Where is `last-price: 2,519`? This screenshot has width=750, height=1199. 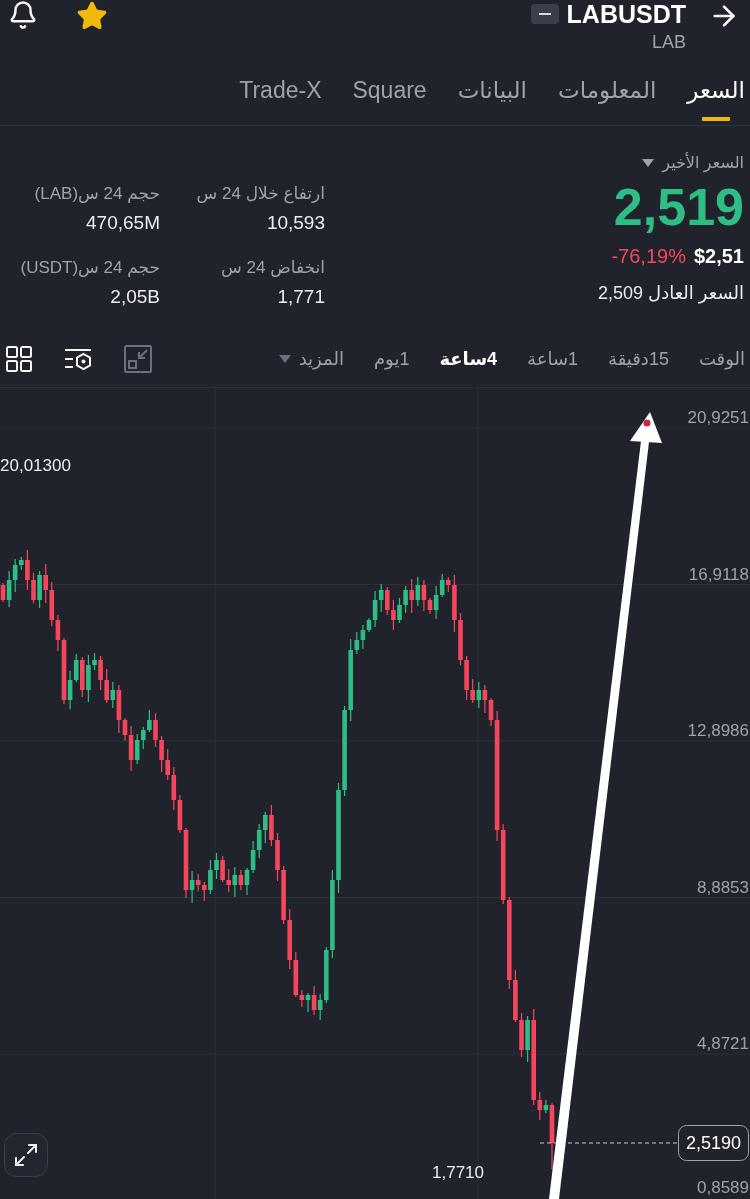 last-price: 2,519 is located at coordinates (678, 207).